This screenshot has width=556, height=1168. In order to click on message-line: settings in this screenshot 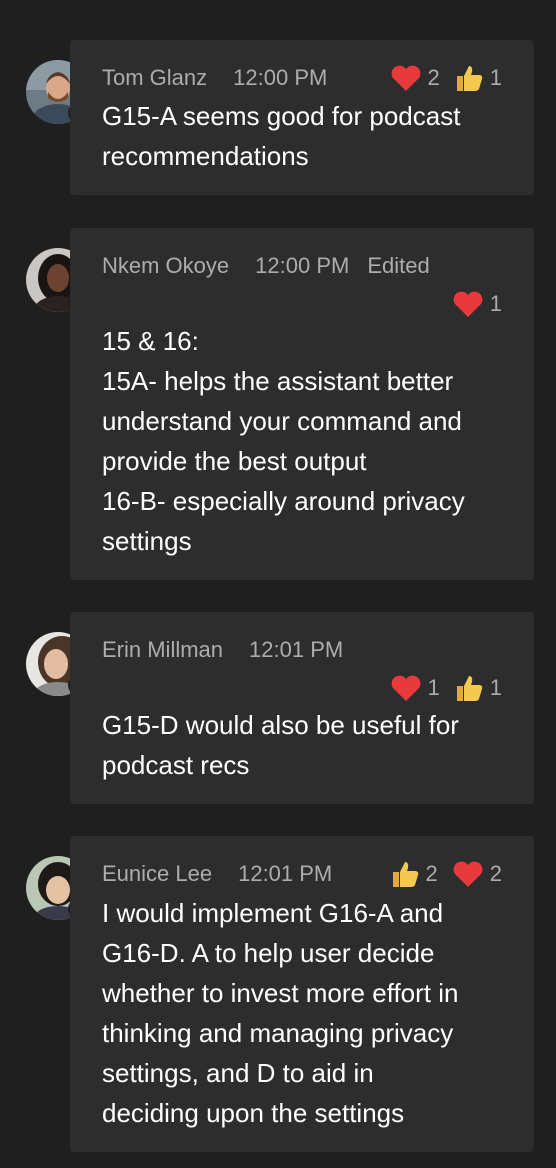, I will do `click(147, 541)`.